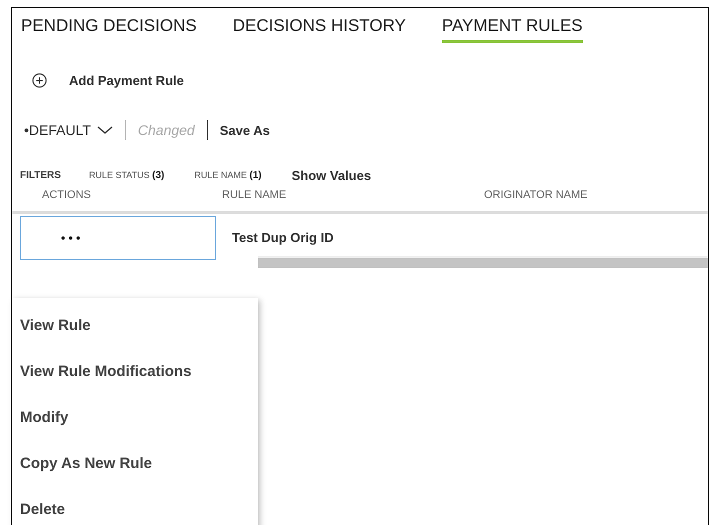  I want to click on plus-circle-icon, so click(39, 80).